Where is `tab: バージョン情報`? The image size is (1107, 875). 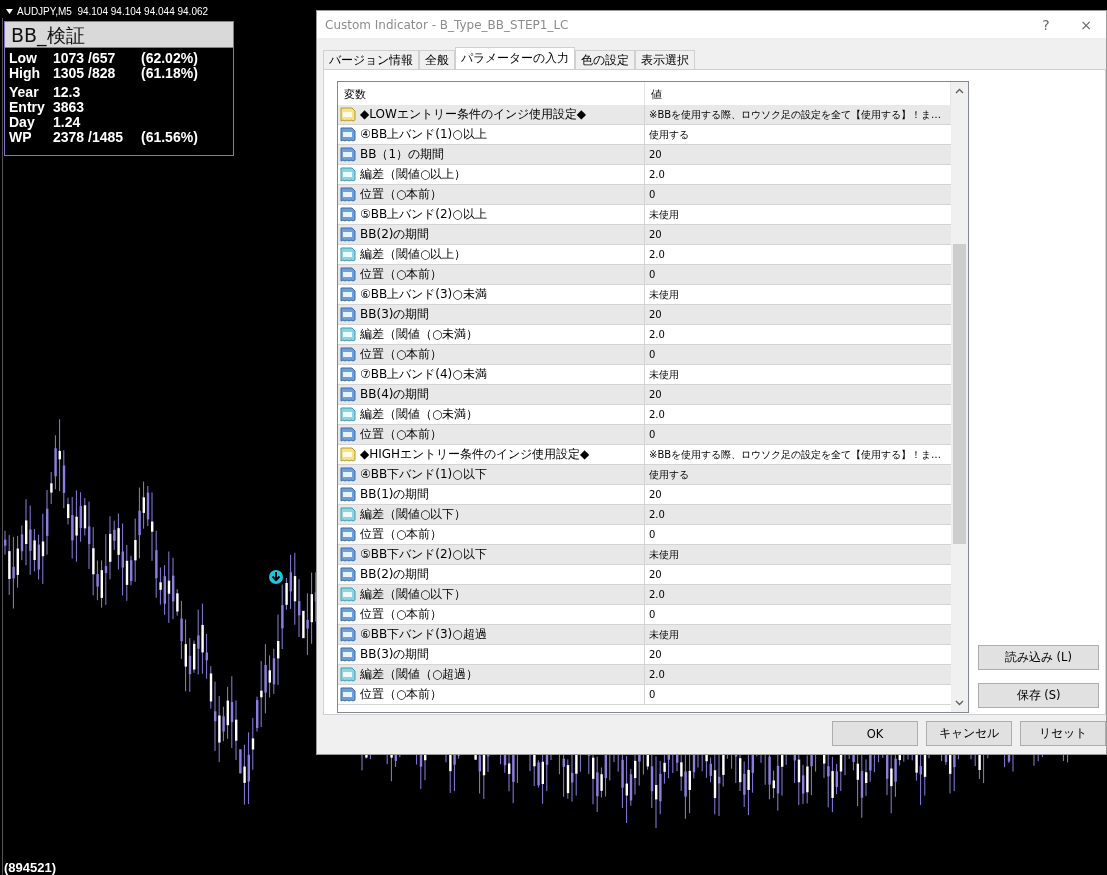 tab: バージョン情報 is located at coordinates (371, 60).